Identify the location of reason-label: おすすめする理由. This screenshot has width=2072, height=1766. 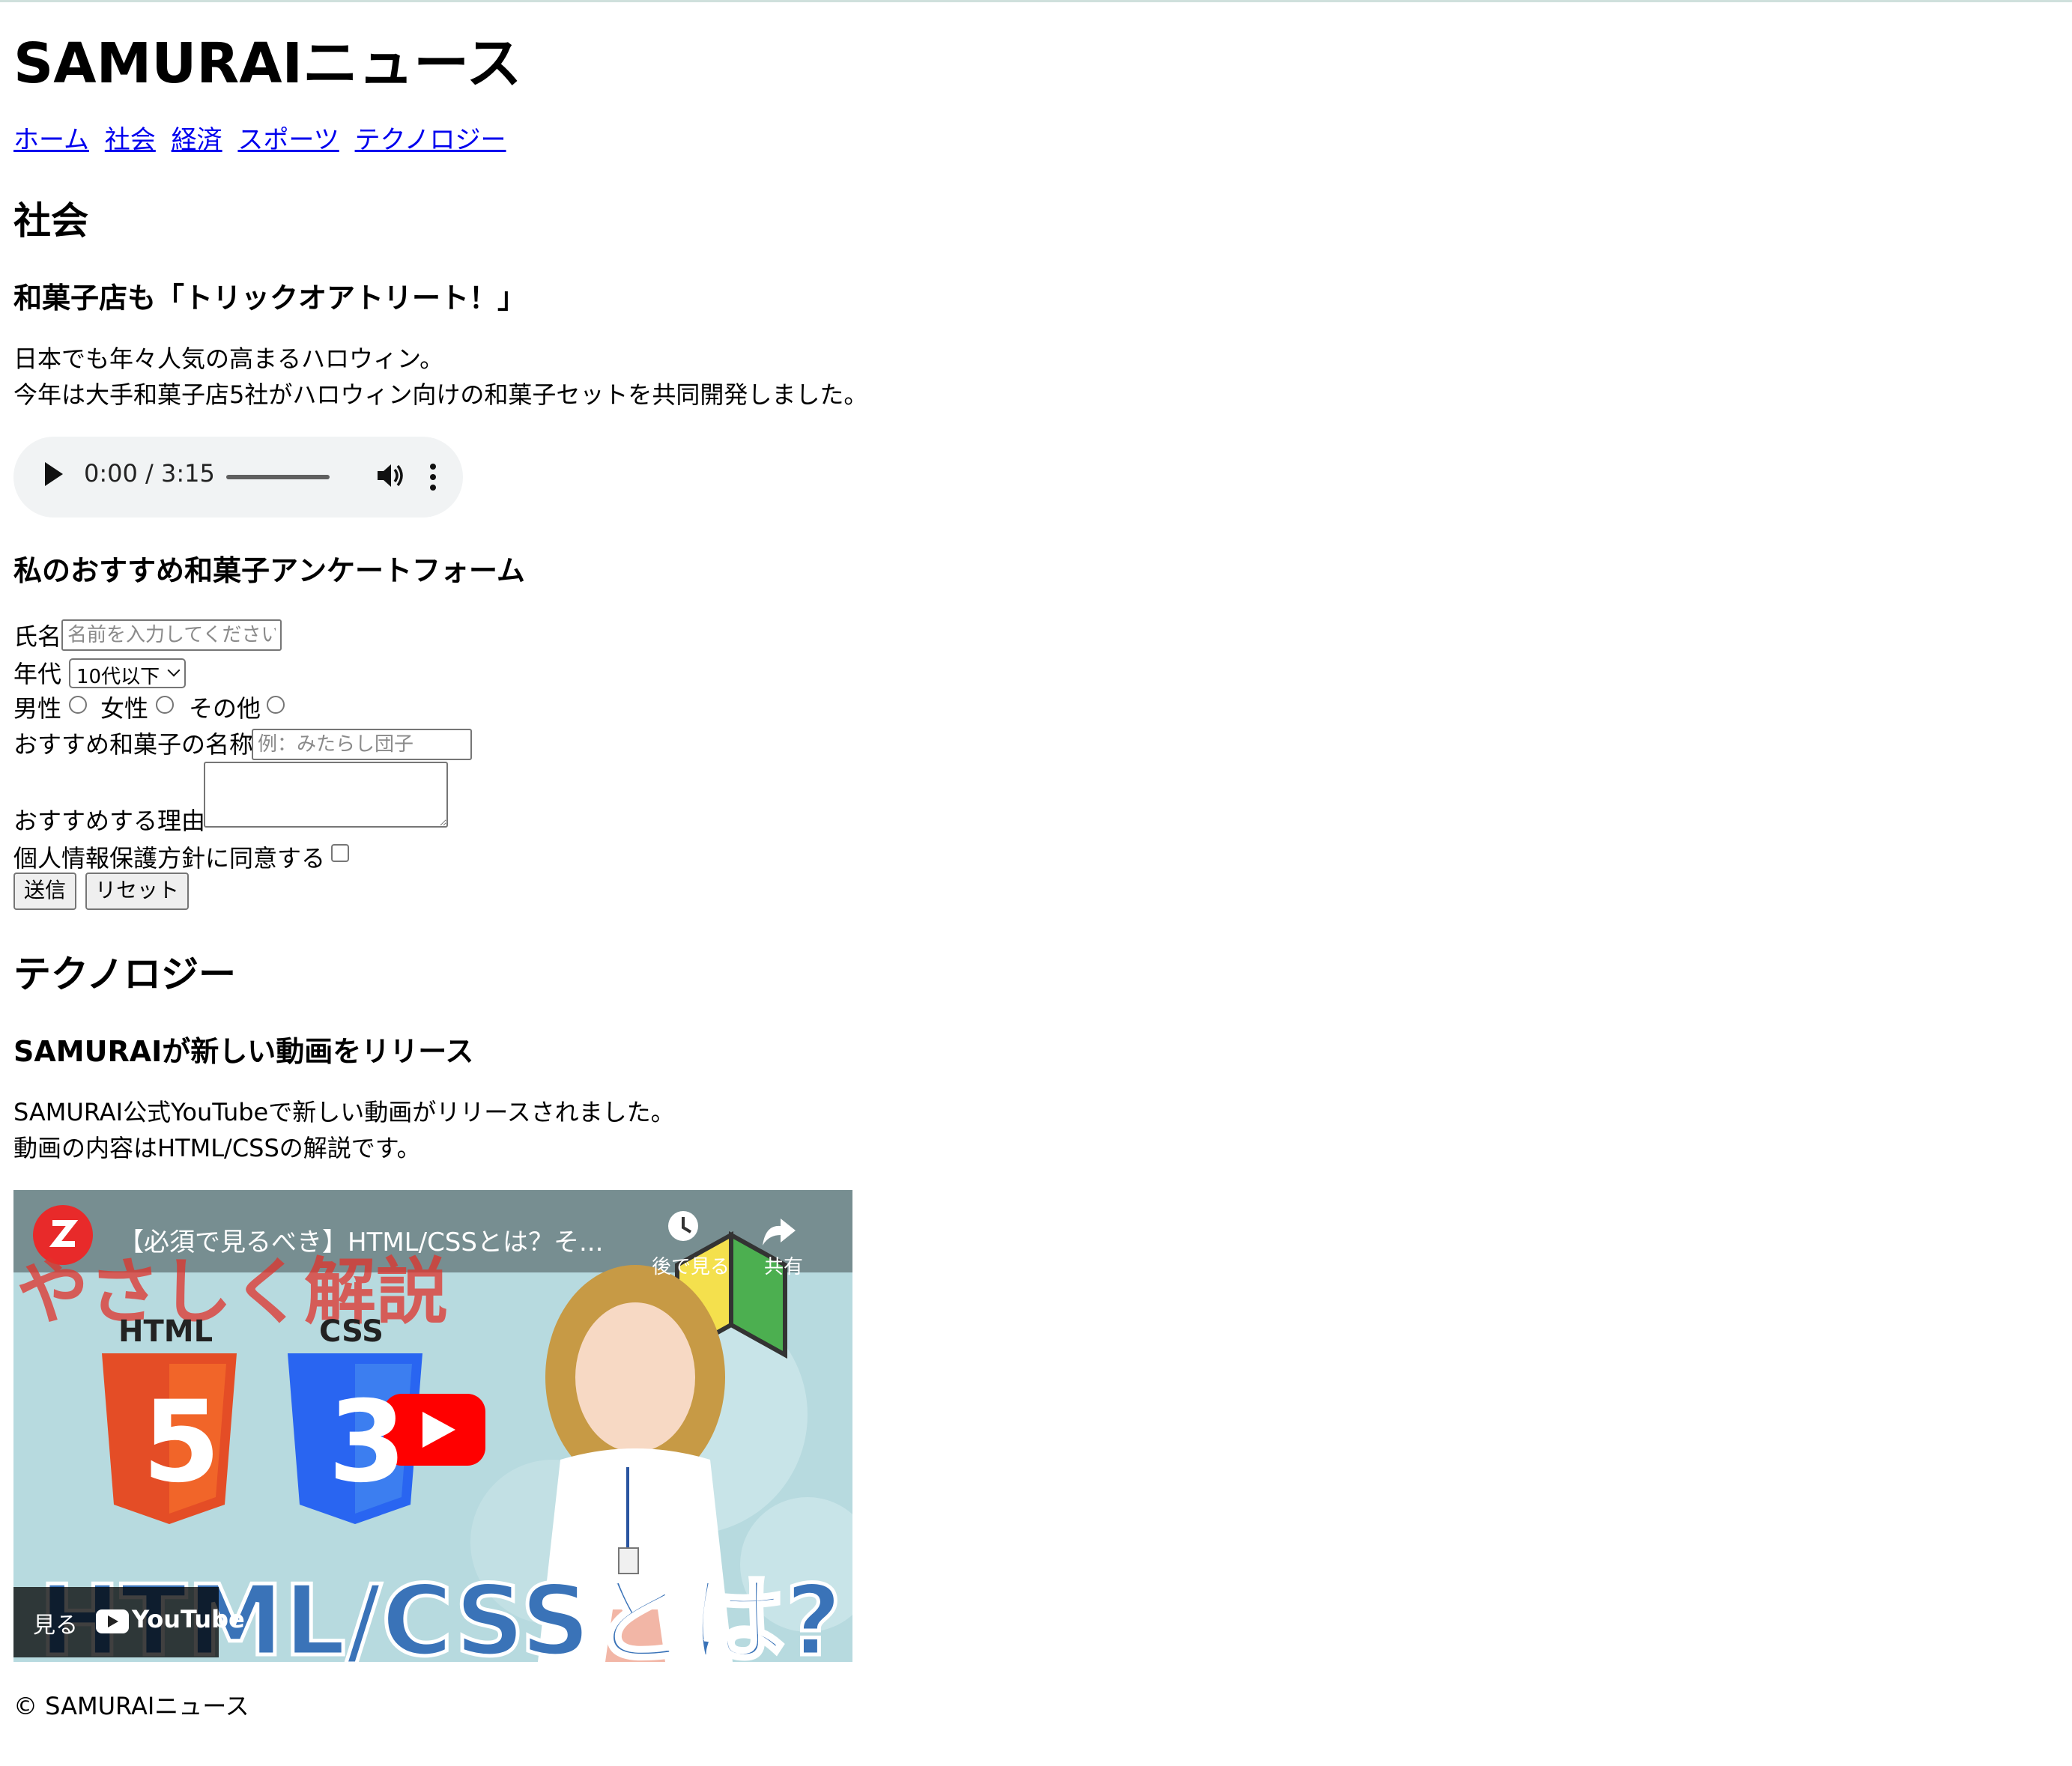
(109, 821).